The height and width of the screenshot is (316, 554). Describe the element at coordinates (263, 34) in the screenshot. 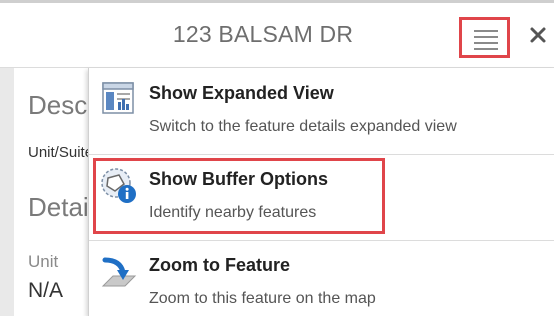

I see `feature-title: 123 BALSAM DR` at that location.